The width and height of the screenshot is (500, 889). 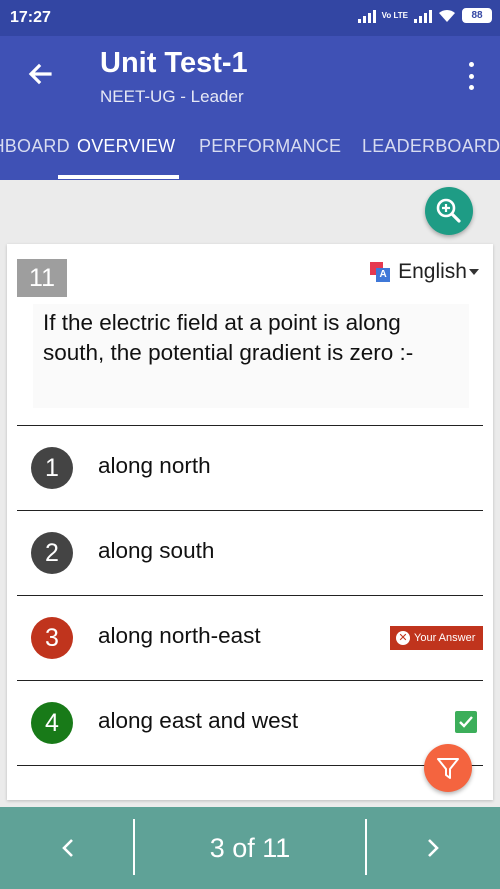 What do you see at coordinates (380, 272) in the screenshot?
I see `translate-icon: A` at bounding box center [380, 272].